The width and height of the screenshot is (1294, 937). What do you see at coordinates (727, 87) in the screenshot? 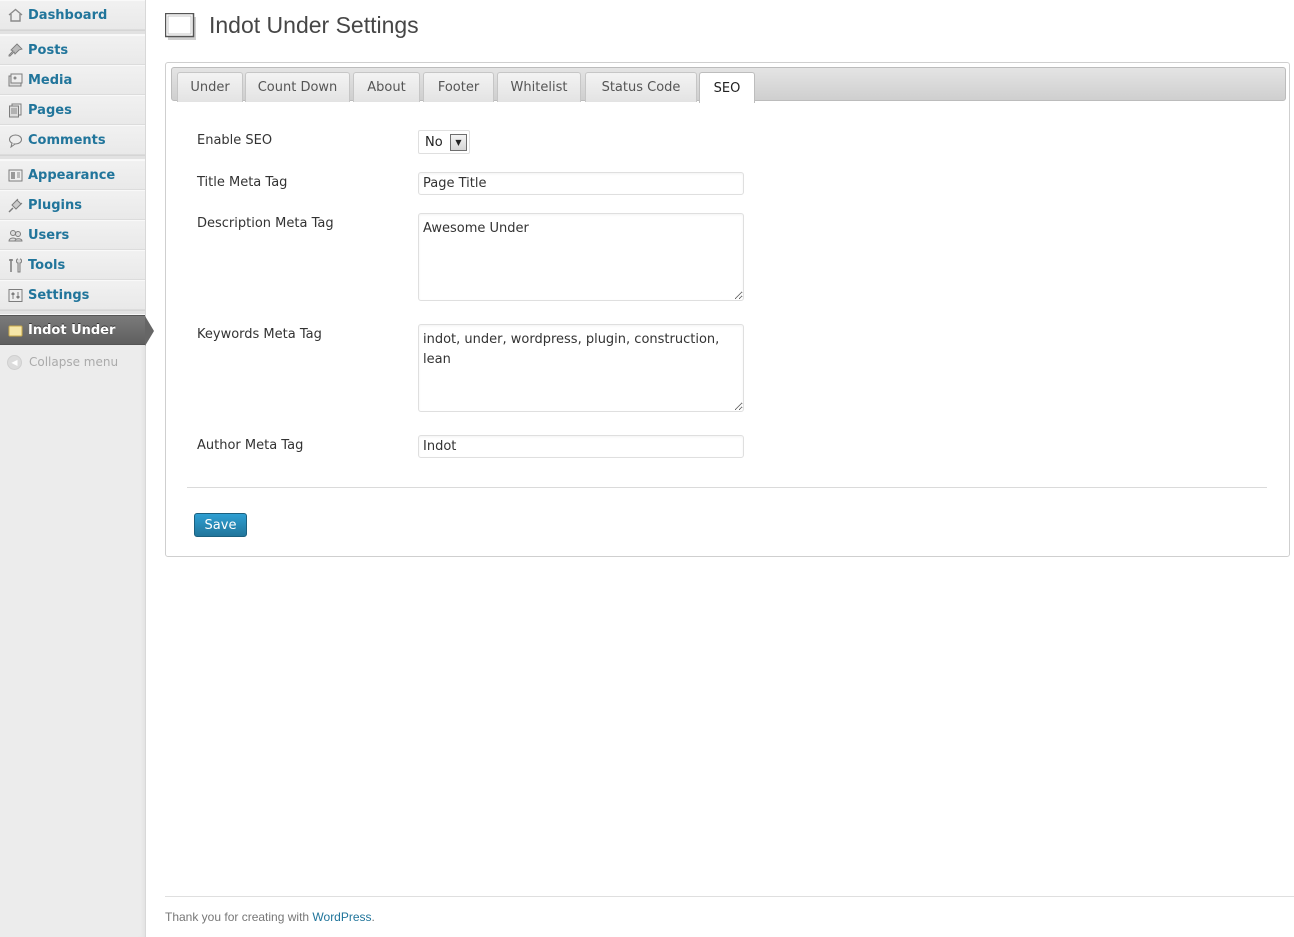
I see `tab-seo: SEO` at bounding box center [727, 87].